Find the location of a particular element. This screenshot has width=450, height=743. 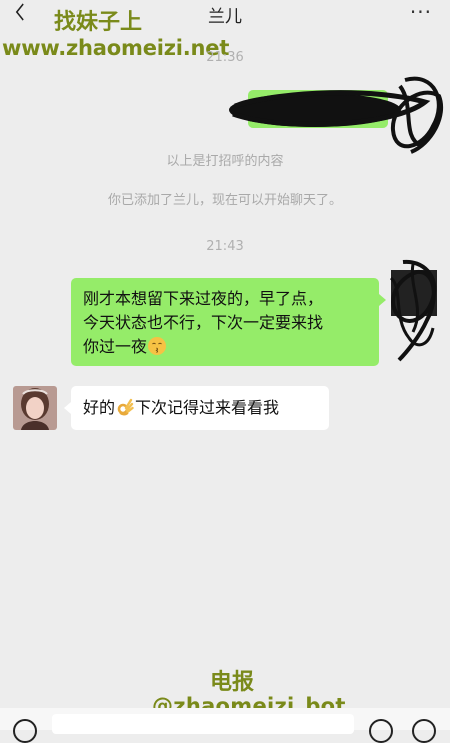

message-sent-line3-text: 你过一夜 is located at coordinates (115, 346).